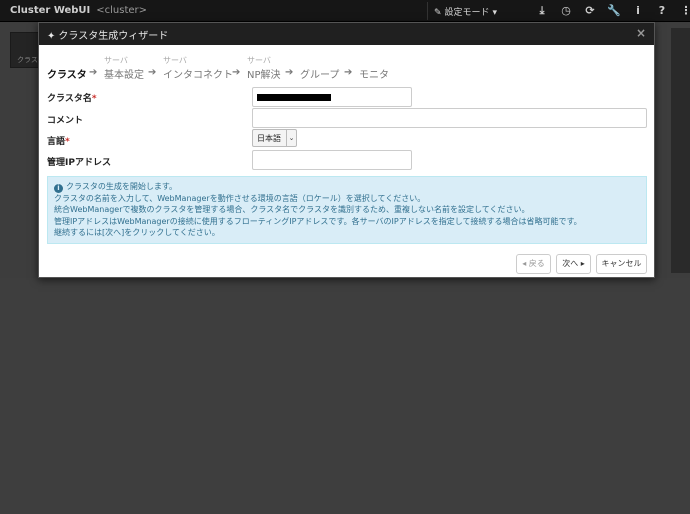  Describe the element at coordinates (590, 11) in the screenshot. I see `refresh-icon: ⟳` at that location.